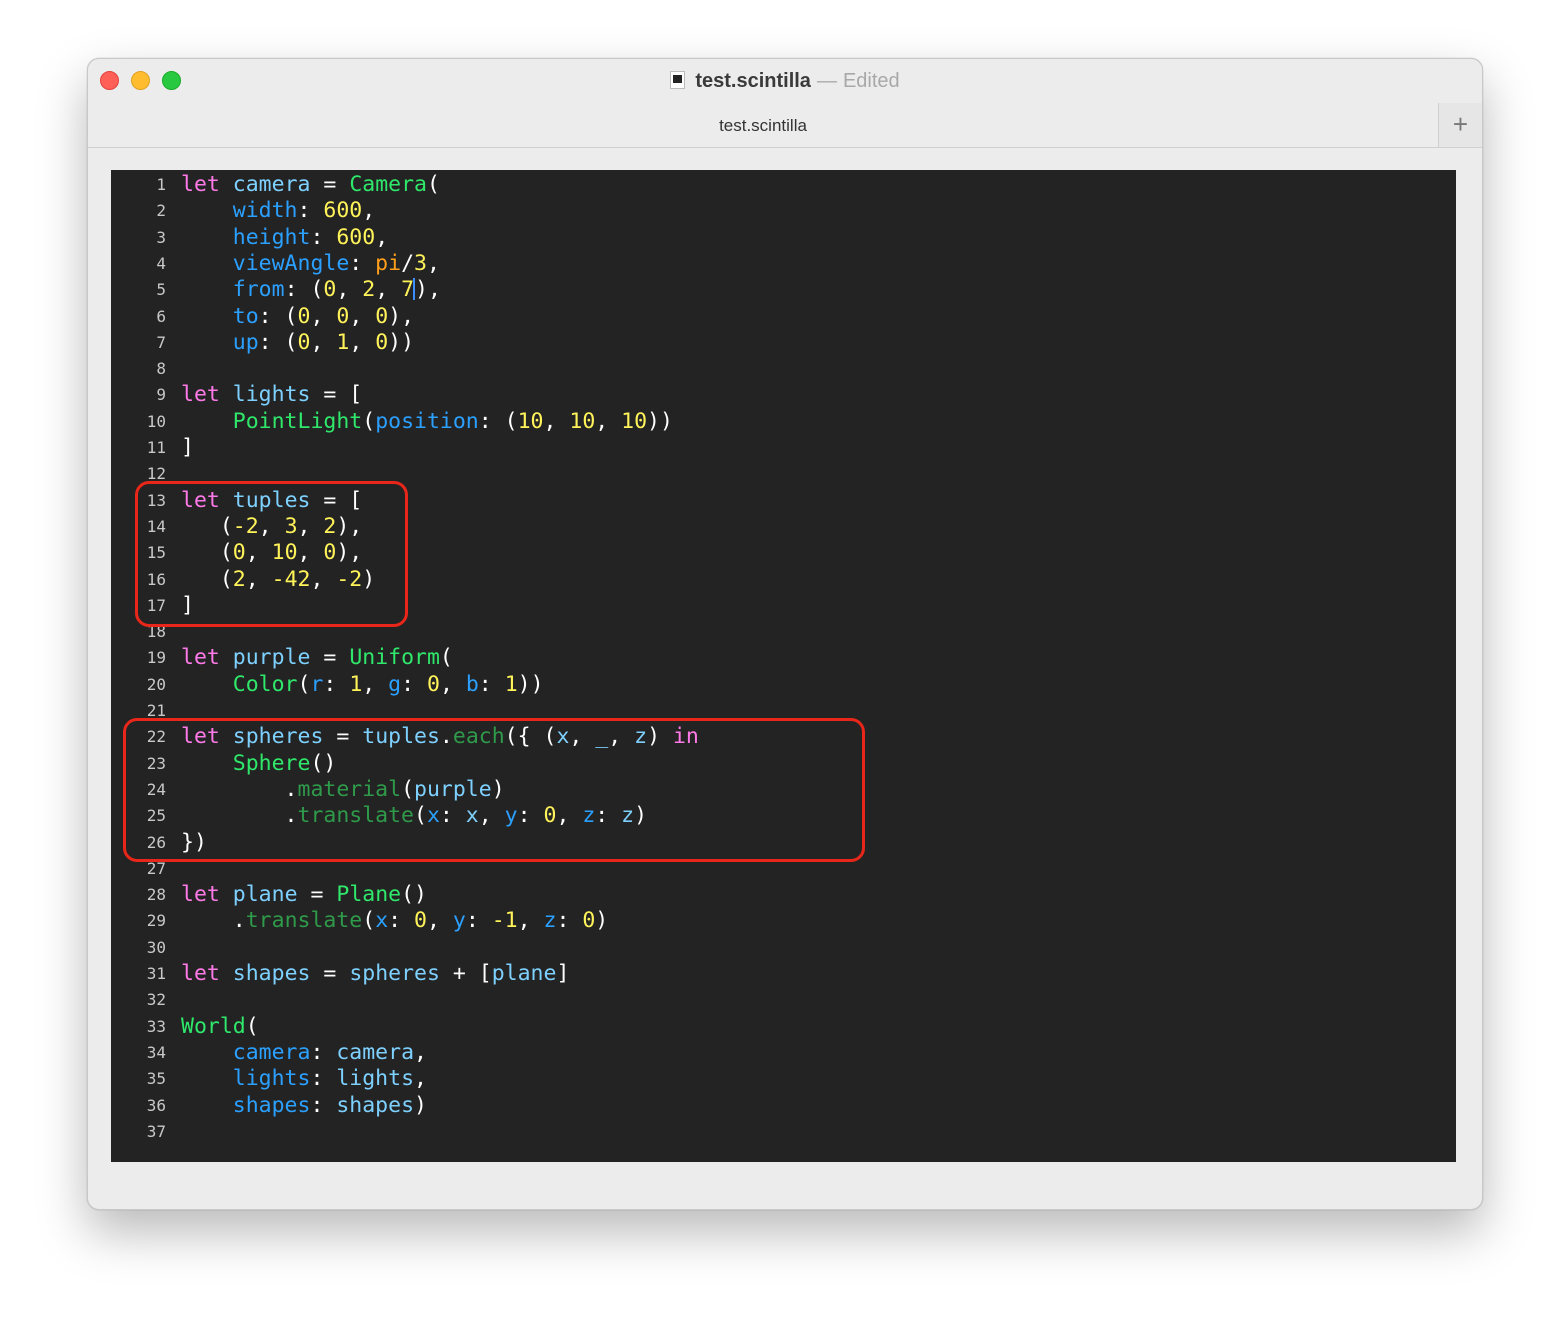 The image size is (1568, 1323). What do you see at coordinates (472, 684) in the screenshot?
I see `code-token: b` at bounding box center [472, 684].